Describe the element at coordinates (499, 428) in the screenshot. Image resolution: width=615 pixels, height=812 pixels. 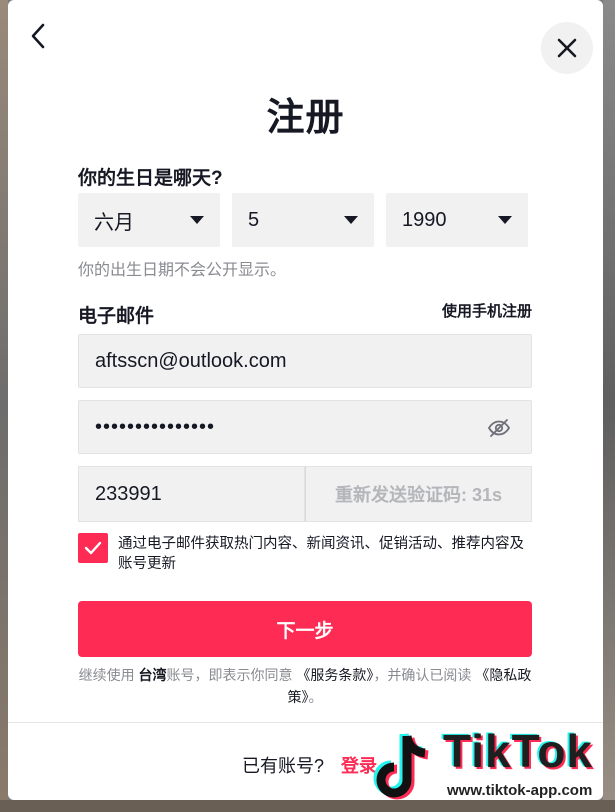
I see `eye-hidden-icon` at that location.